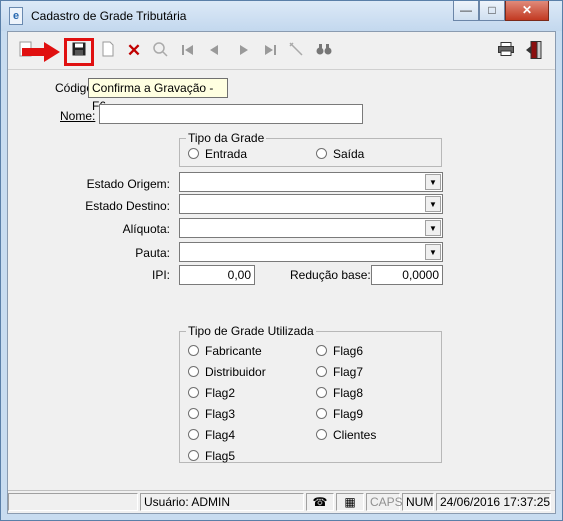 This screenshot has width=563, height=521. Describe the element at coordinates (79, 51) in the screenshot. I see `save-icon` at that location.